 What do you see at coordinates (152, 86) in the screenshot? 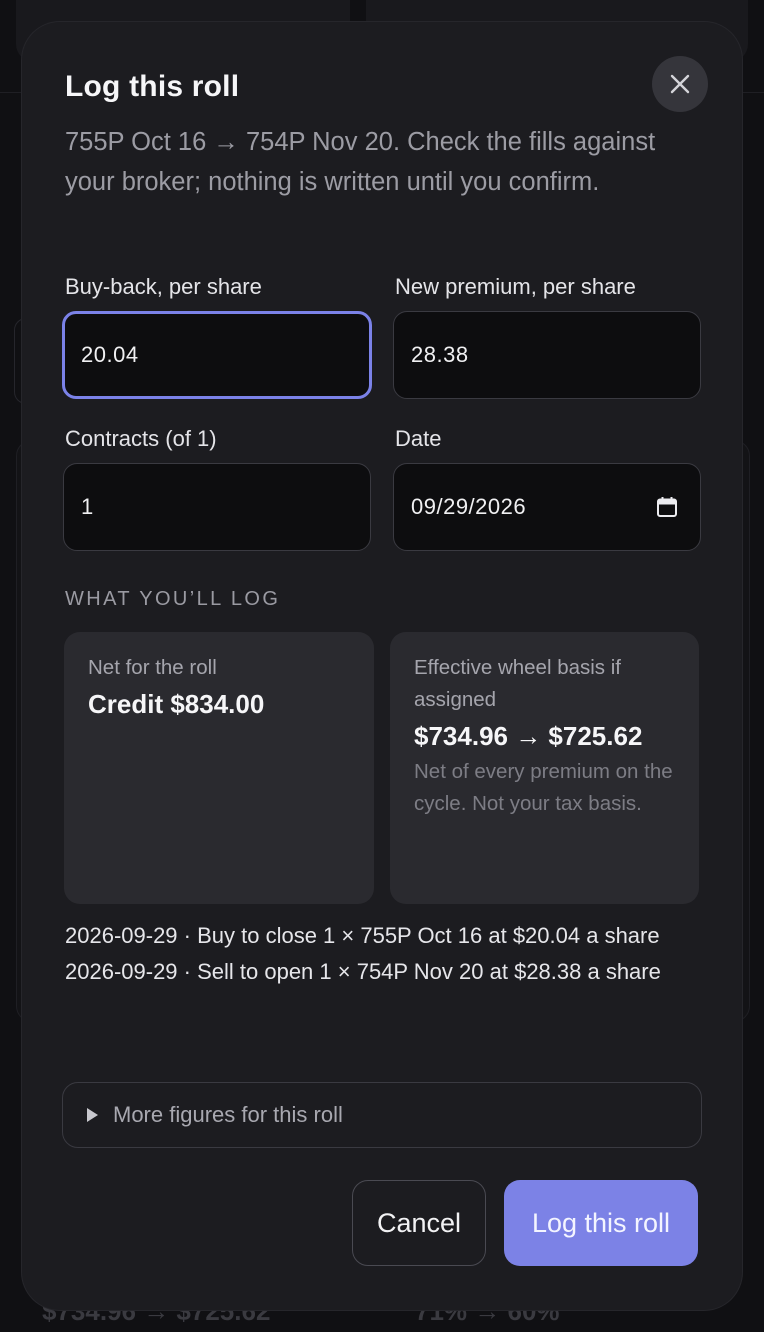
I see `dialog-title: Log this roll` at bounding box center [152, 86].